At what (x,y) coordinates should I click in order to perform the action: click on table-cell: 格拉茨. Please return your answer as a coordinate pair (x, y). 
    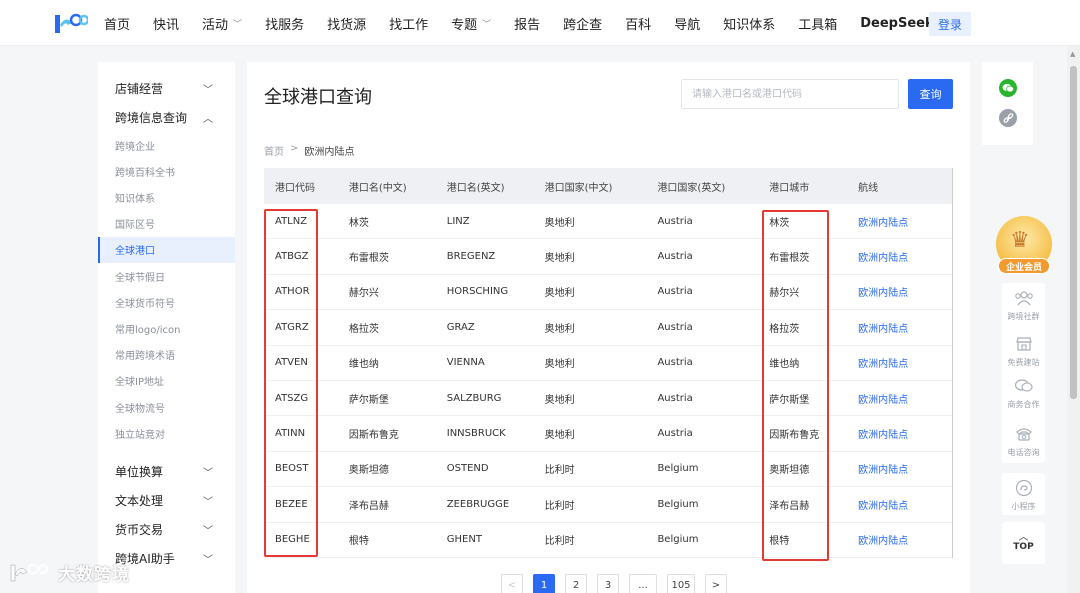
    Looking at the image, I should click on (363, 329).